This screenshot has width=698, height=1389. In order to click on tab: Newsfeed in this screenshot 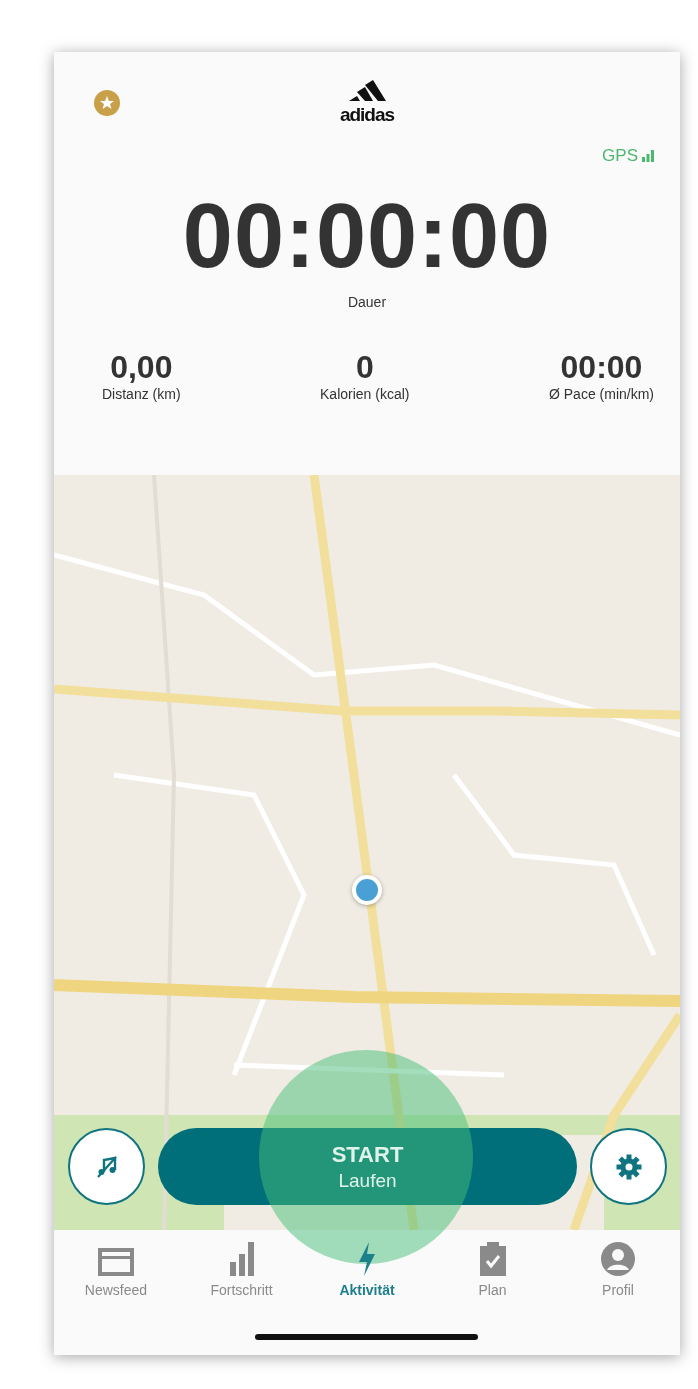, I will do `click(116, 1269)`.